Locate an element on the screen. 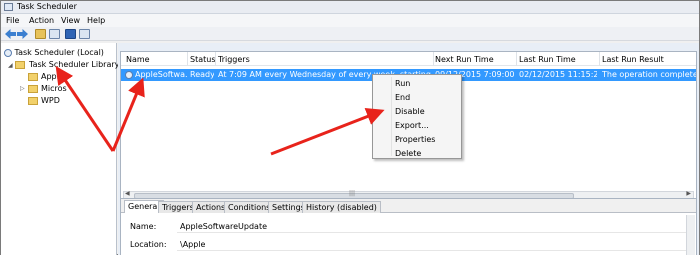  tab-conditions: Conditions is located at coordinates (249, 207).